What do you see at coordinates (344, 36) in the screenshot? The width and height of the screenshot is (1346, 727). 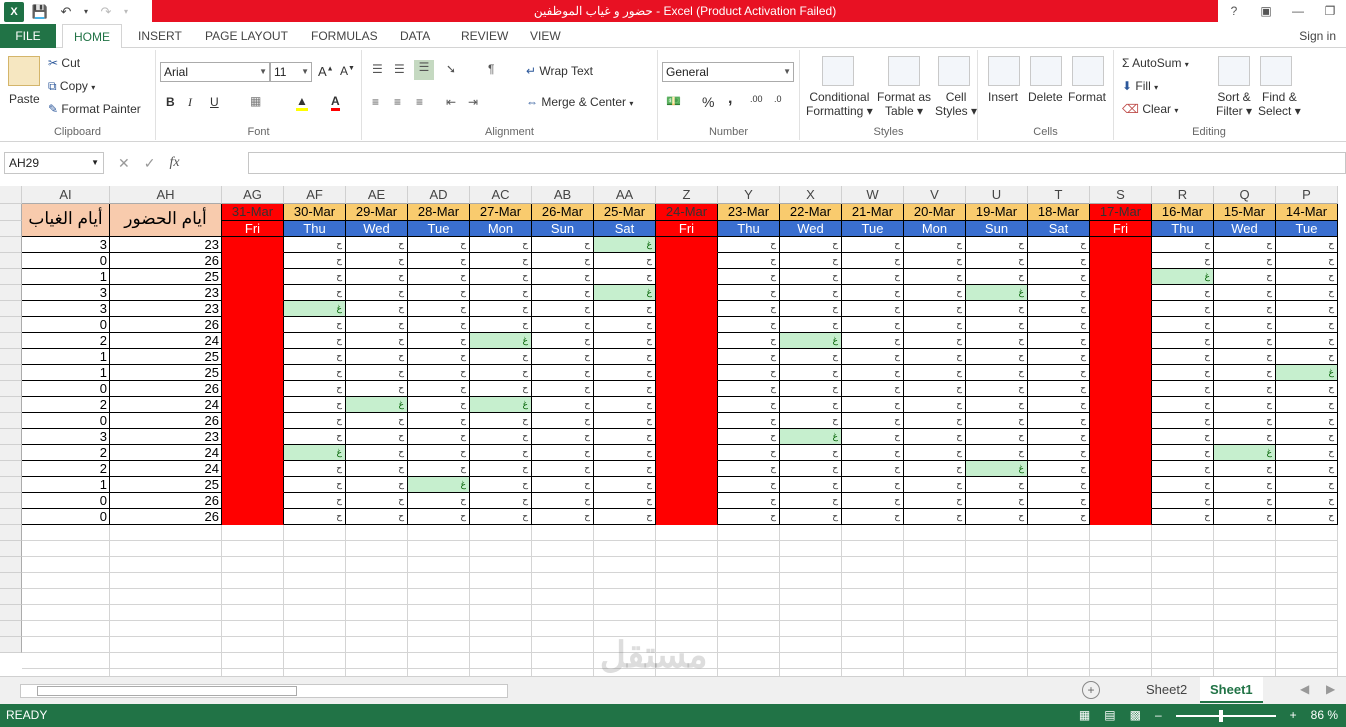 I see `tab-formulas: FORMULAS` at bounding box center [344, 36].